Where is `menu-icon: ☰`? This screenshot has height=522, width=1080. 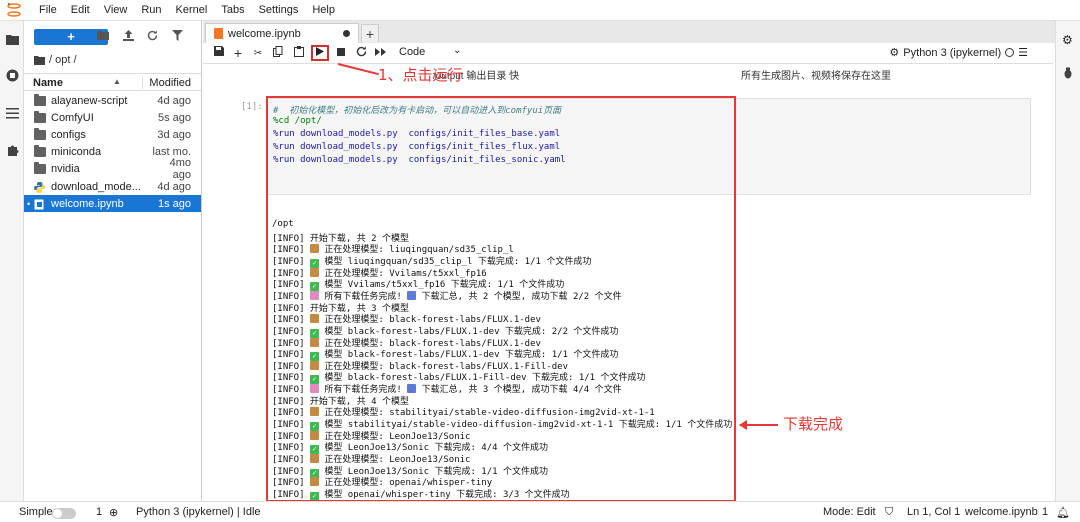
menu-icon: ☰ is located at coordinates (1023, 52).